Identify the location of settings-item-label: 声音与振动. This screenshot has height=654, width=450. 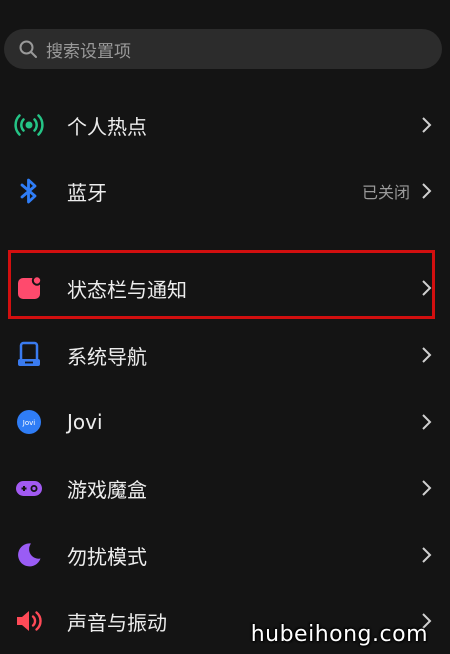
(117, 622).